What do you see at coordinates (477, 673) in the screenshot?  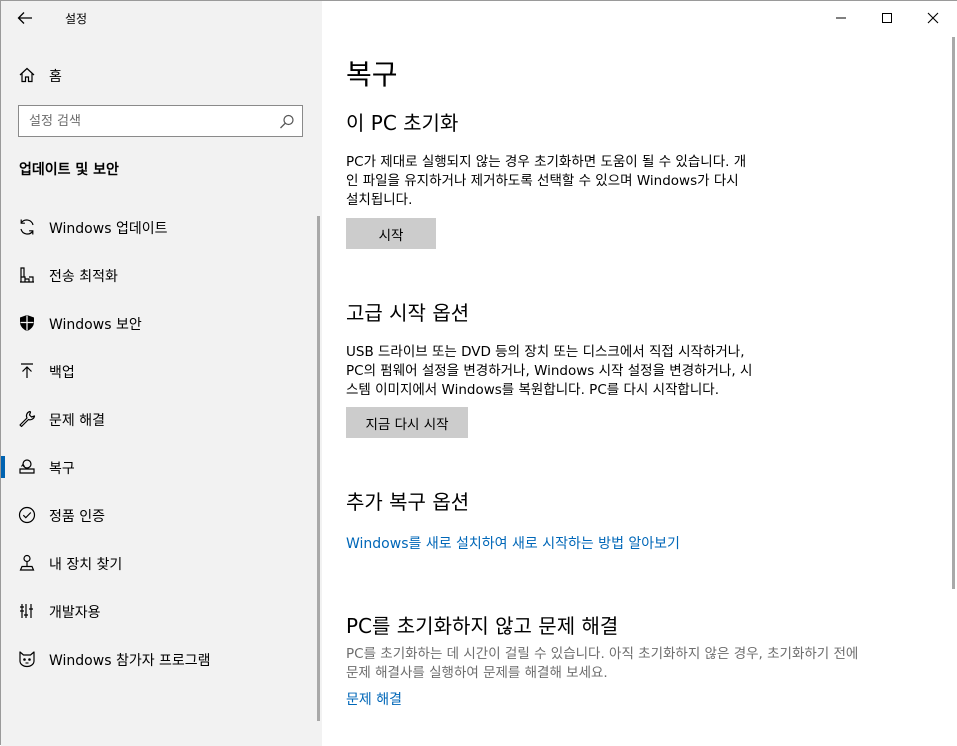 I see `text-line: 문제 해결사를 실행하여 문제를 해결해 보세요.` at bounding box center [477, 673].